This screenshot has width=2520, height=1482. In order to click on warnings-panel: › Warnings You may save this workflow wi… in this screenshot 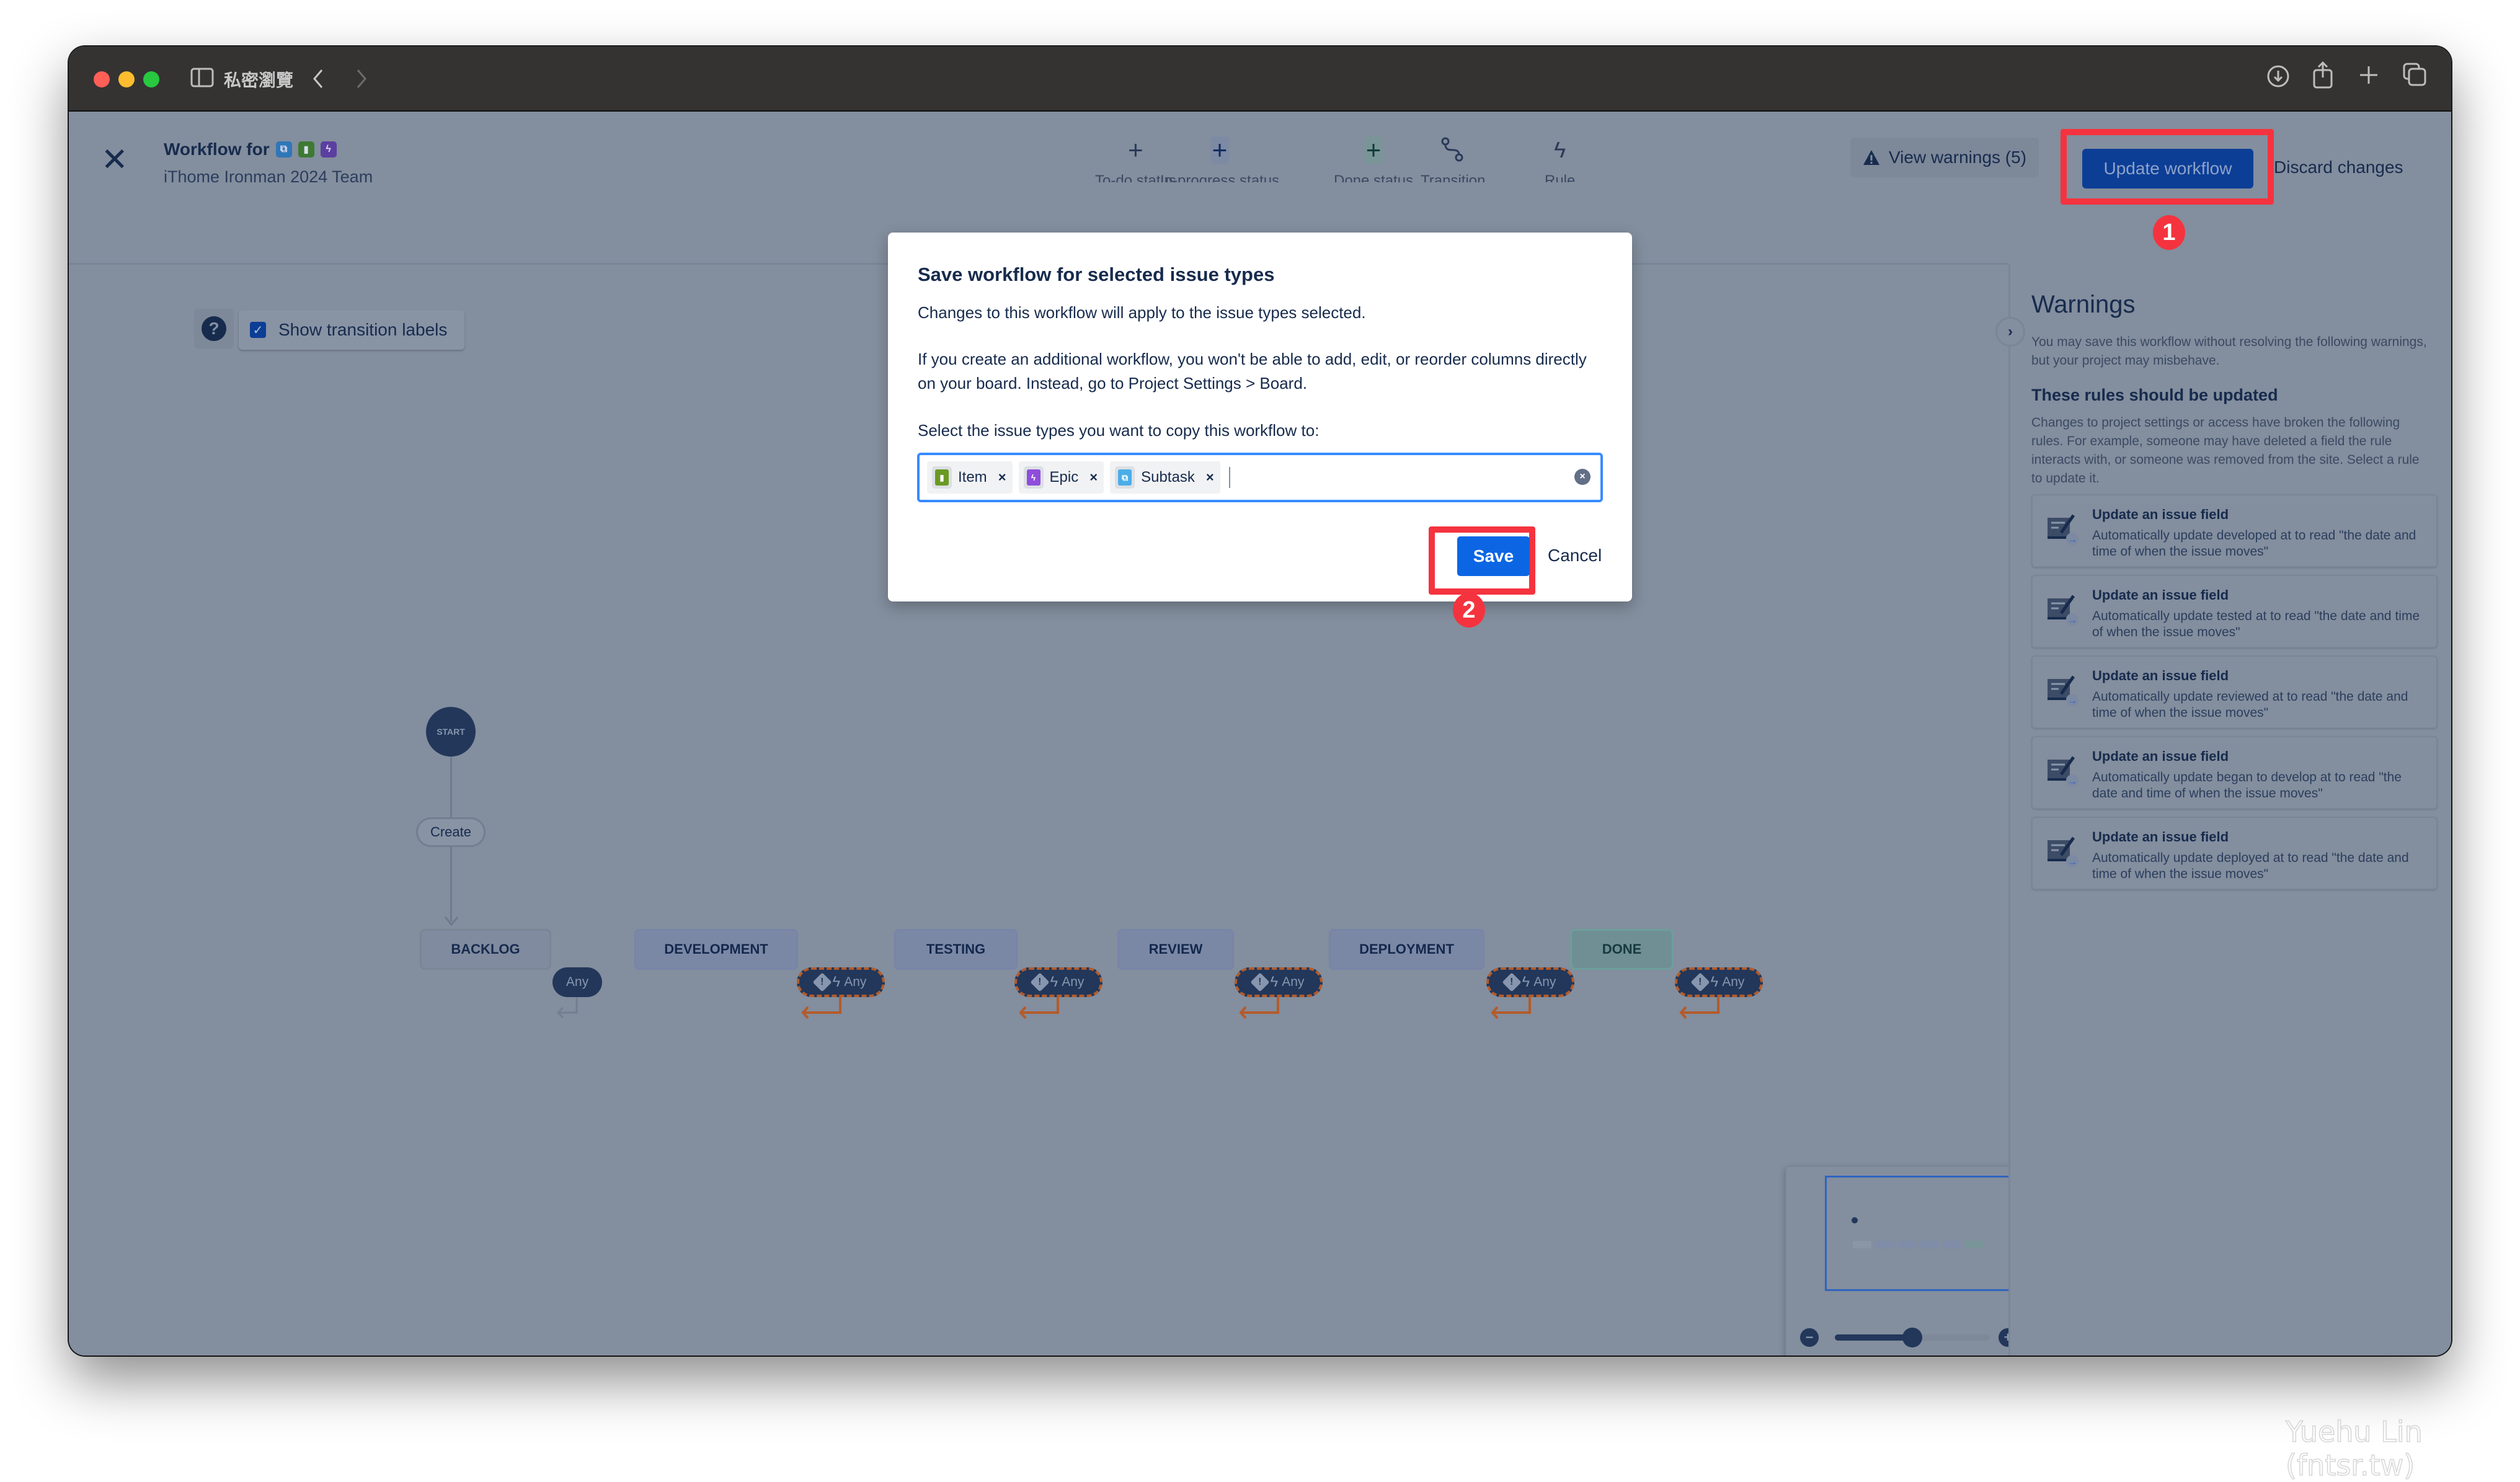, I will do `click(2223, 810)`.